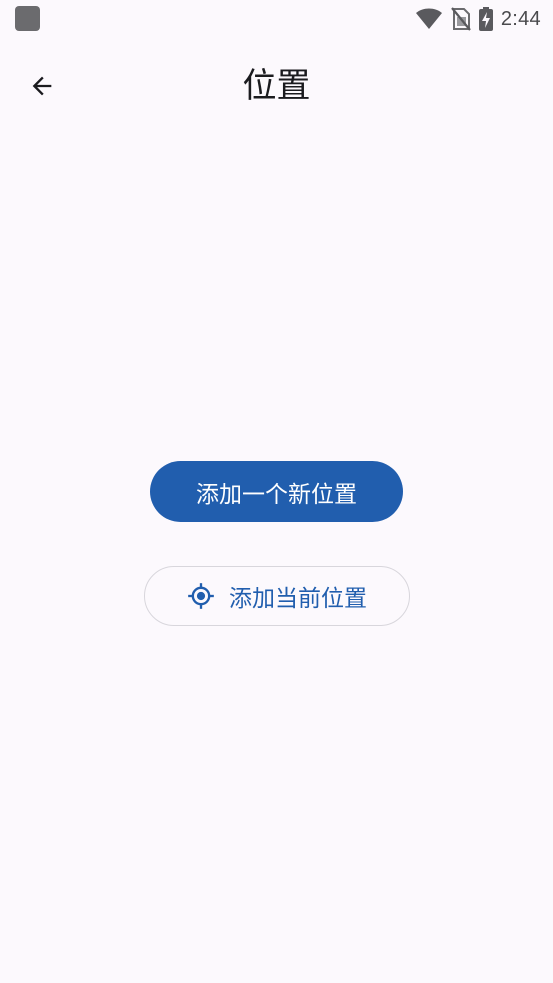 The height and width of the screenshot is (983, 553). I want to click on add-current-location-label: 添加当前位置, so click(298, 599).